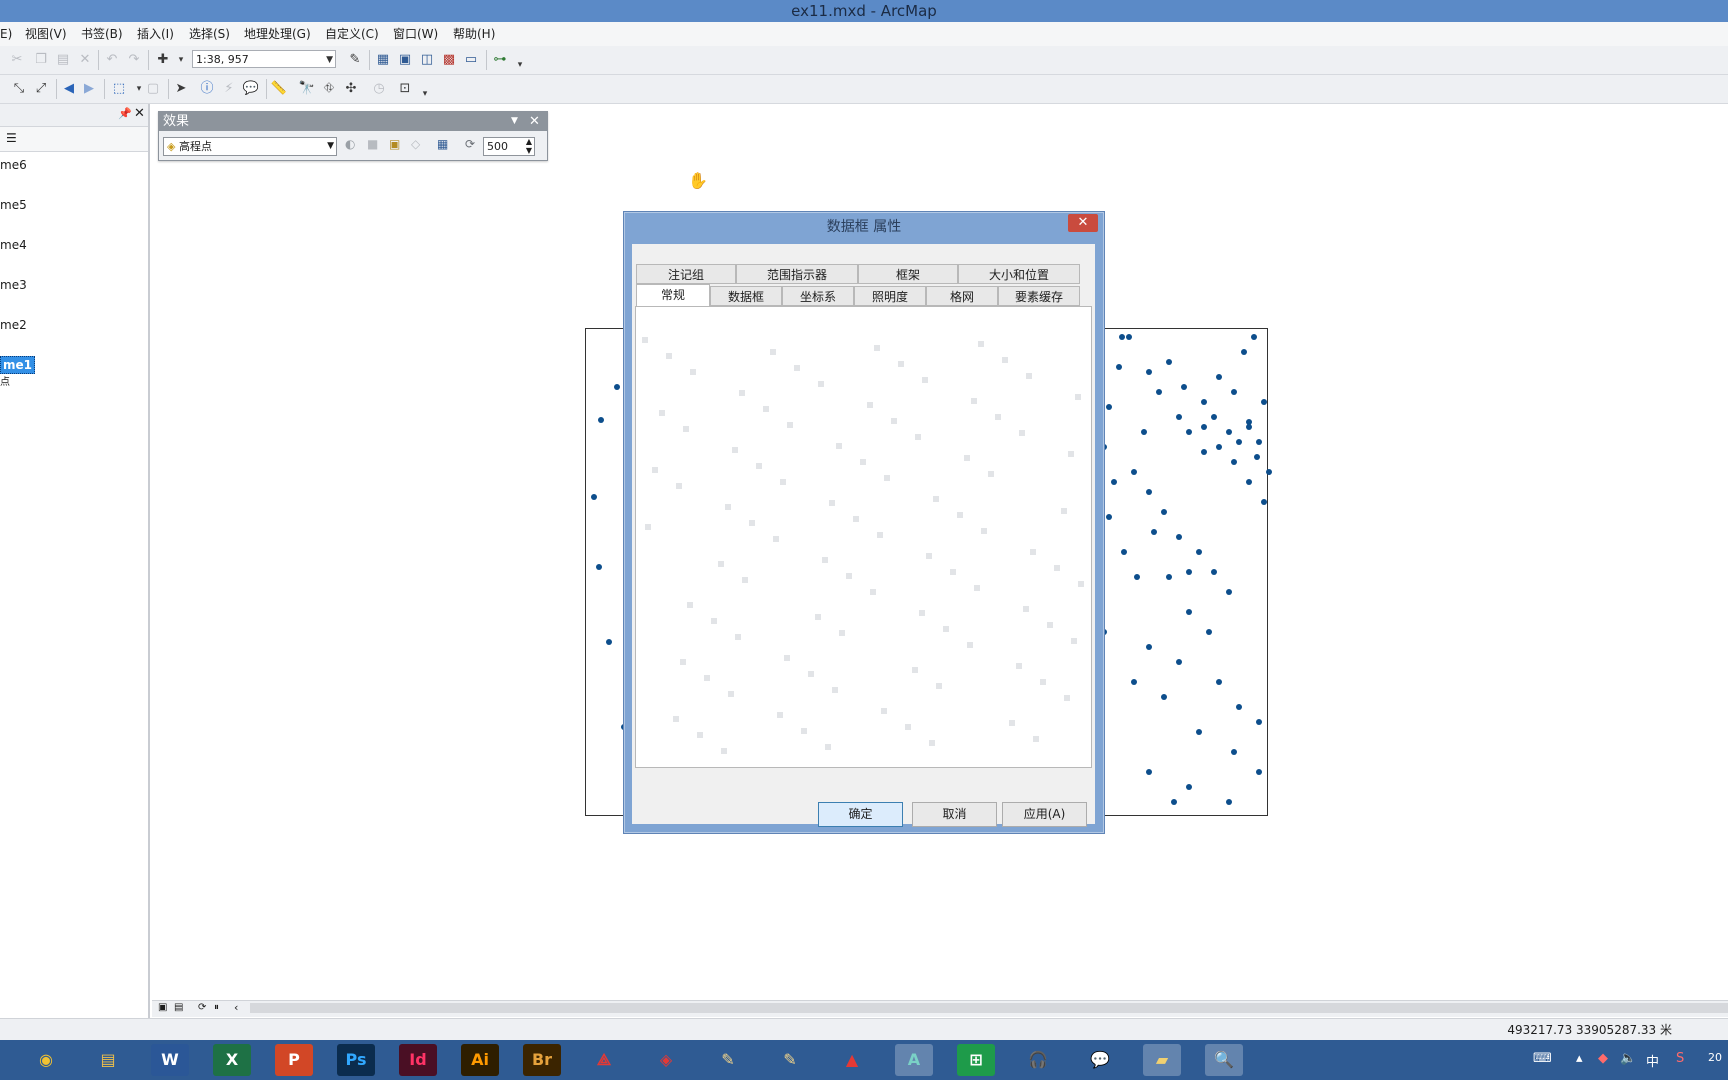 Image resolution: width=1728 pixels, height=1080 pixels. Describe the element at coordinates (13, 165) in the screenshot. I see `toc-item-frame6: me6` at that location.